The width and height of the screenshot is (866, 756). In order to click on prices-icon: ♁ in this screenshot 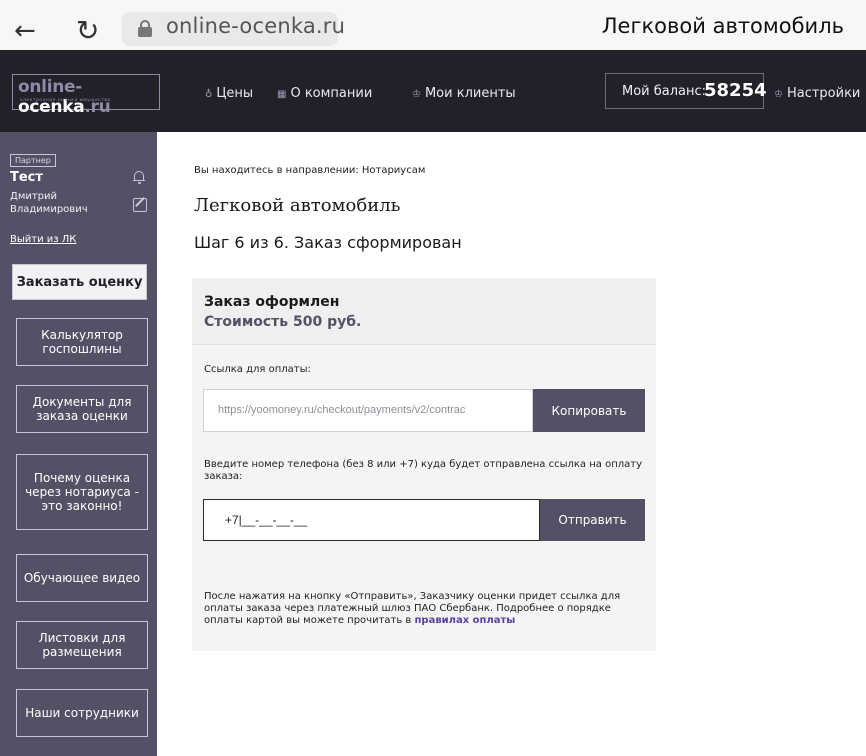, I will do `click(209, 94)`.